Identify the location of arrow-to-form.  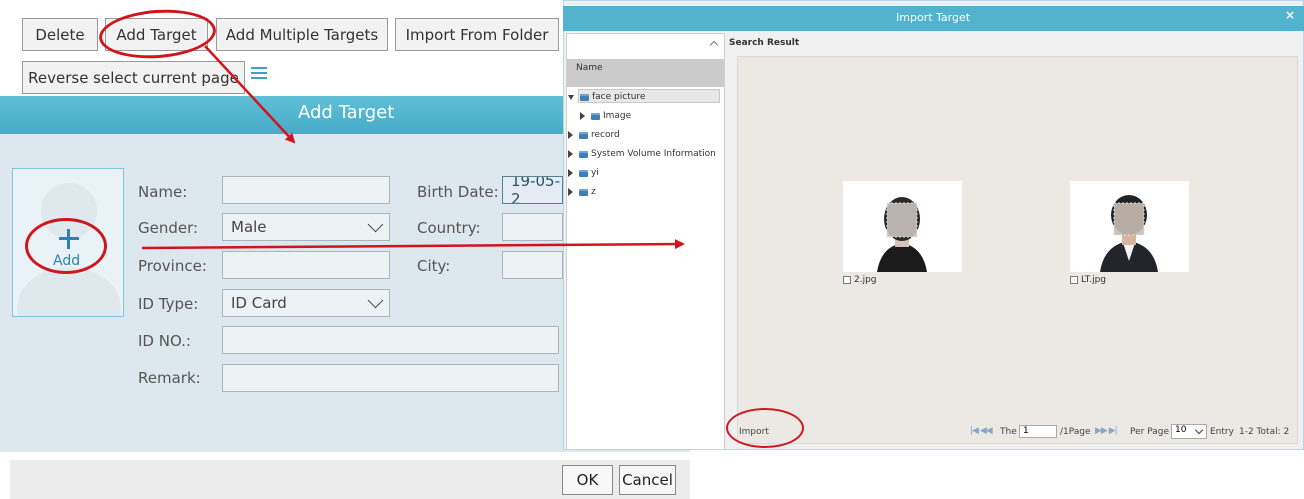
(250, 94).